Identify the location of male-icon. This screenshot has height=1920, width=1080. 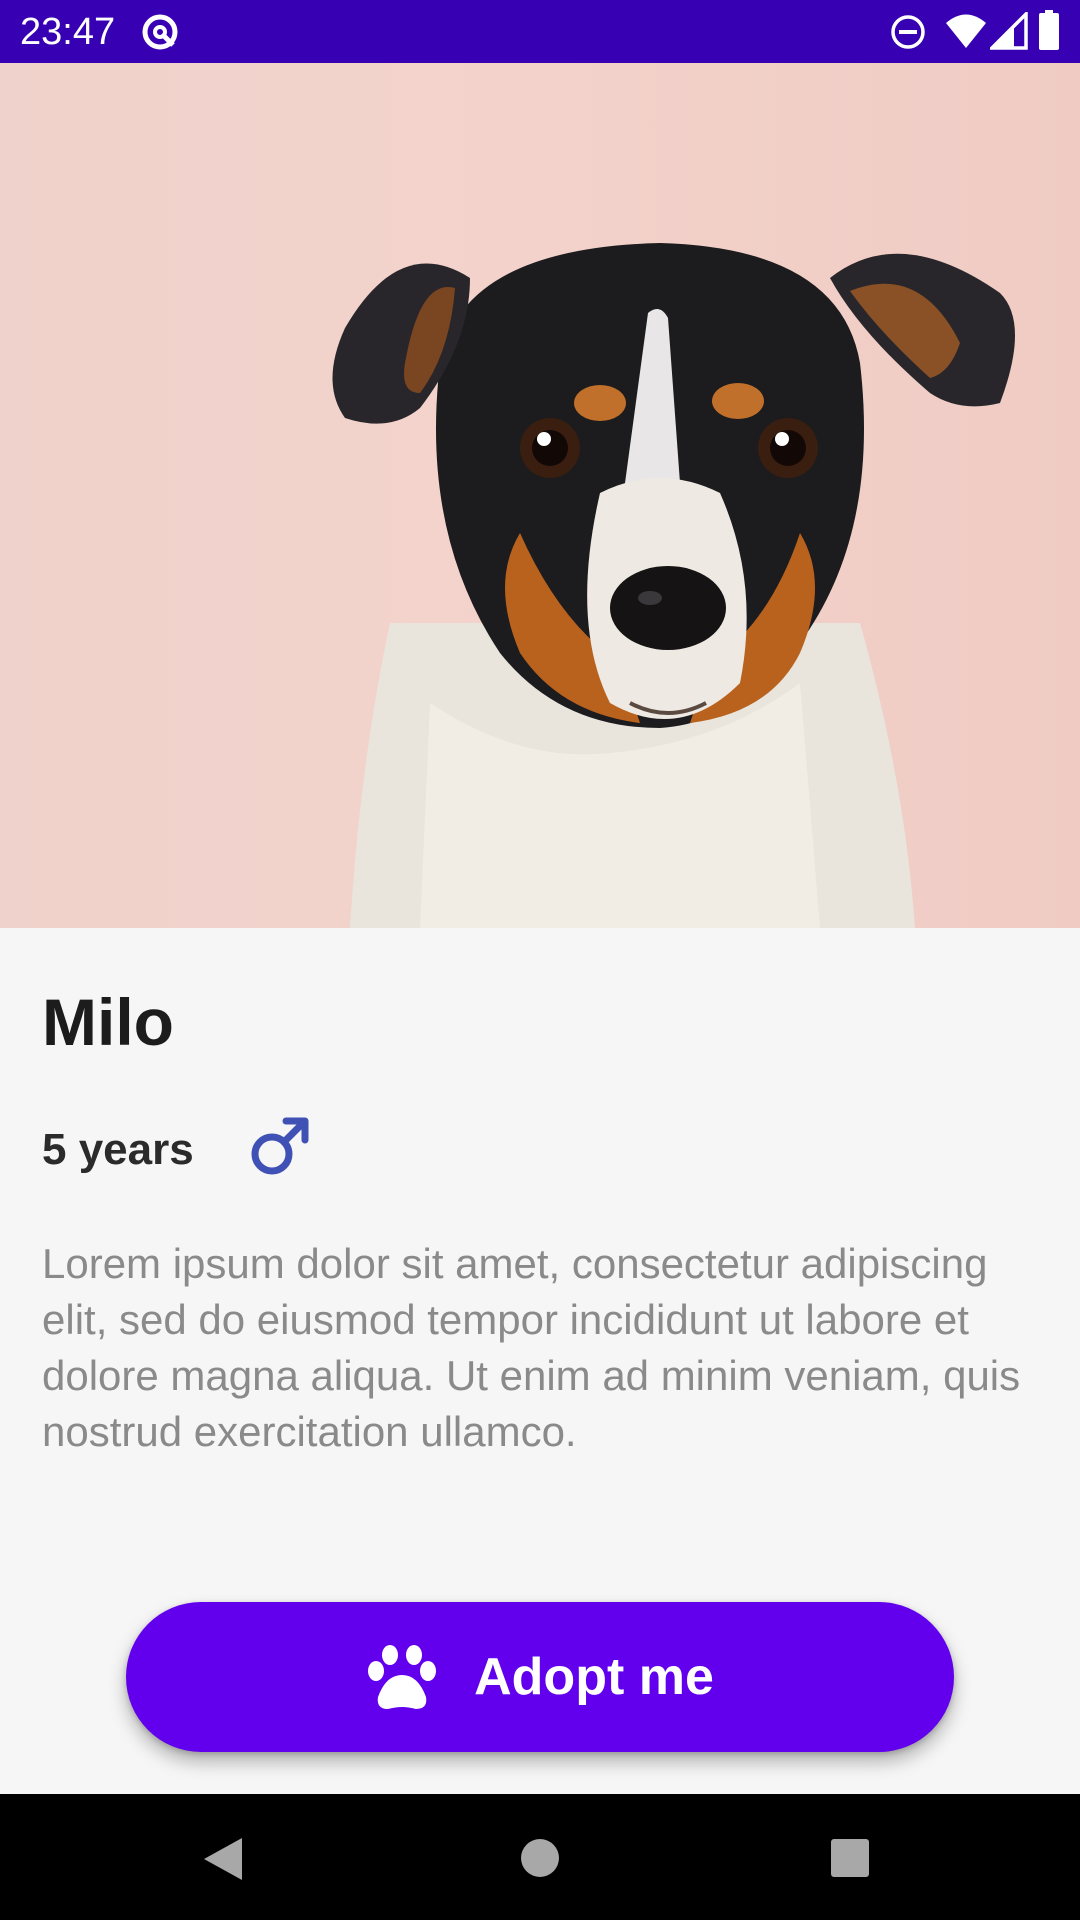
(280, 1146).